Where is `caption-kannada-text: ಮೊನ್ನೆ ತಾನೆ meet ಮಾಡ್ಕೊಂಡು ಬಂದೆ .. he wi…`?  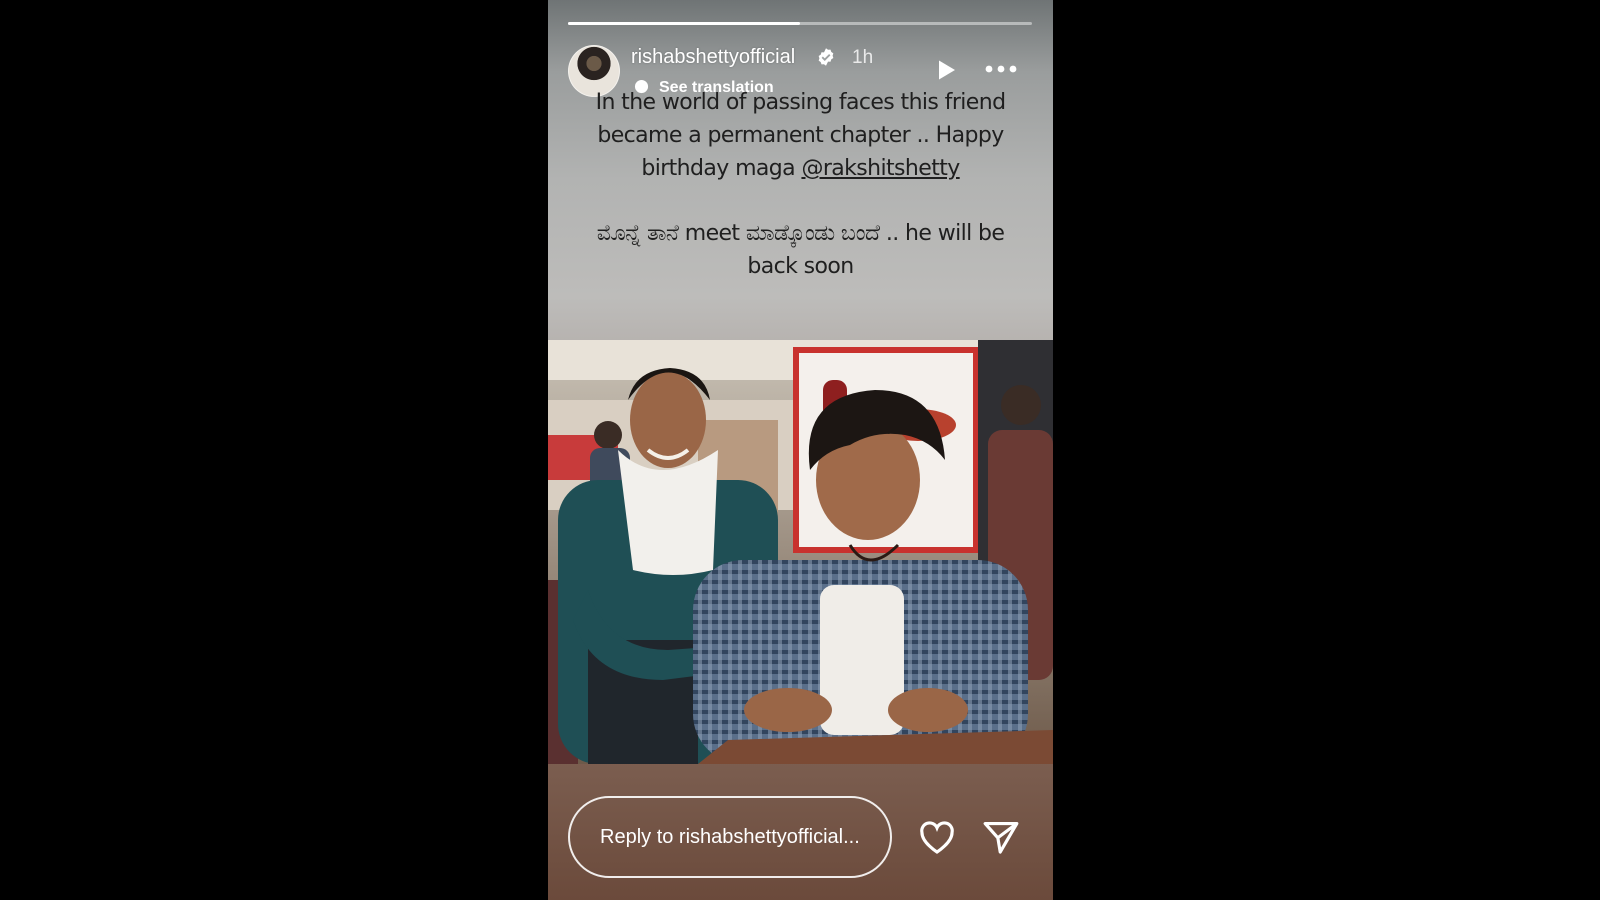 caption-kannada-text: ಮೊನ್ನೆ ತಾನೆ meet ಮಾಡ್ಕೊಂಡು ಬಂದೆ .. he wi… is located at coordinates (800, 250).